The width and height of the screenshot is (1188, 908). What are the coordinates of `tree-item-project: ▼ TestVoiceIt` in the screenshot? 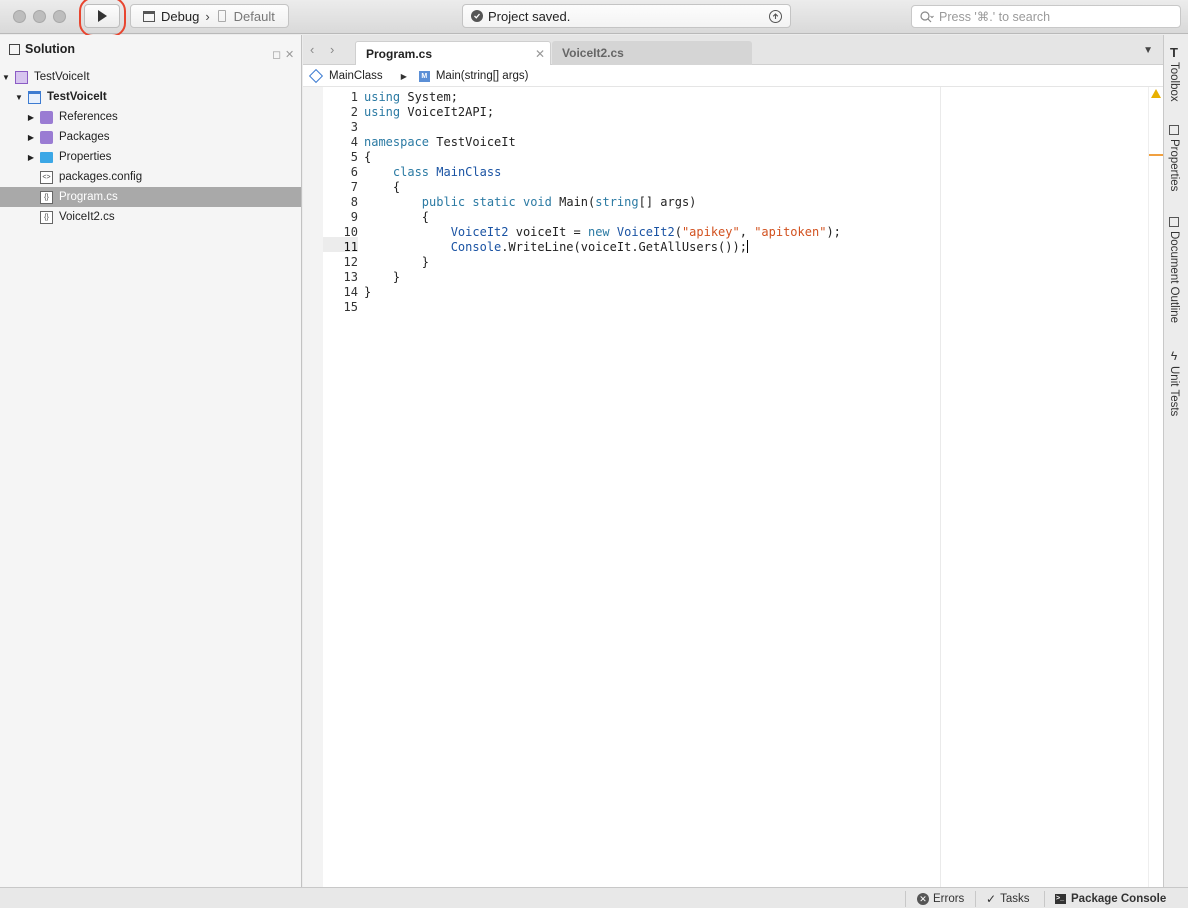 It's located at (150, 97).